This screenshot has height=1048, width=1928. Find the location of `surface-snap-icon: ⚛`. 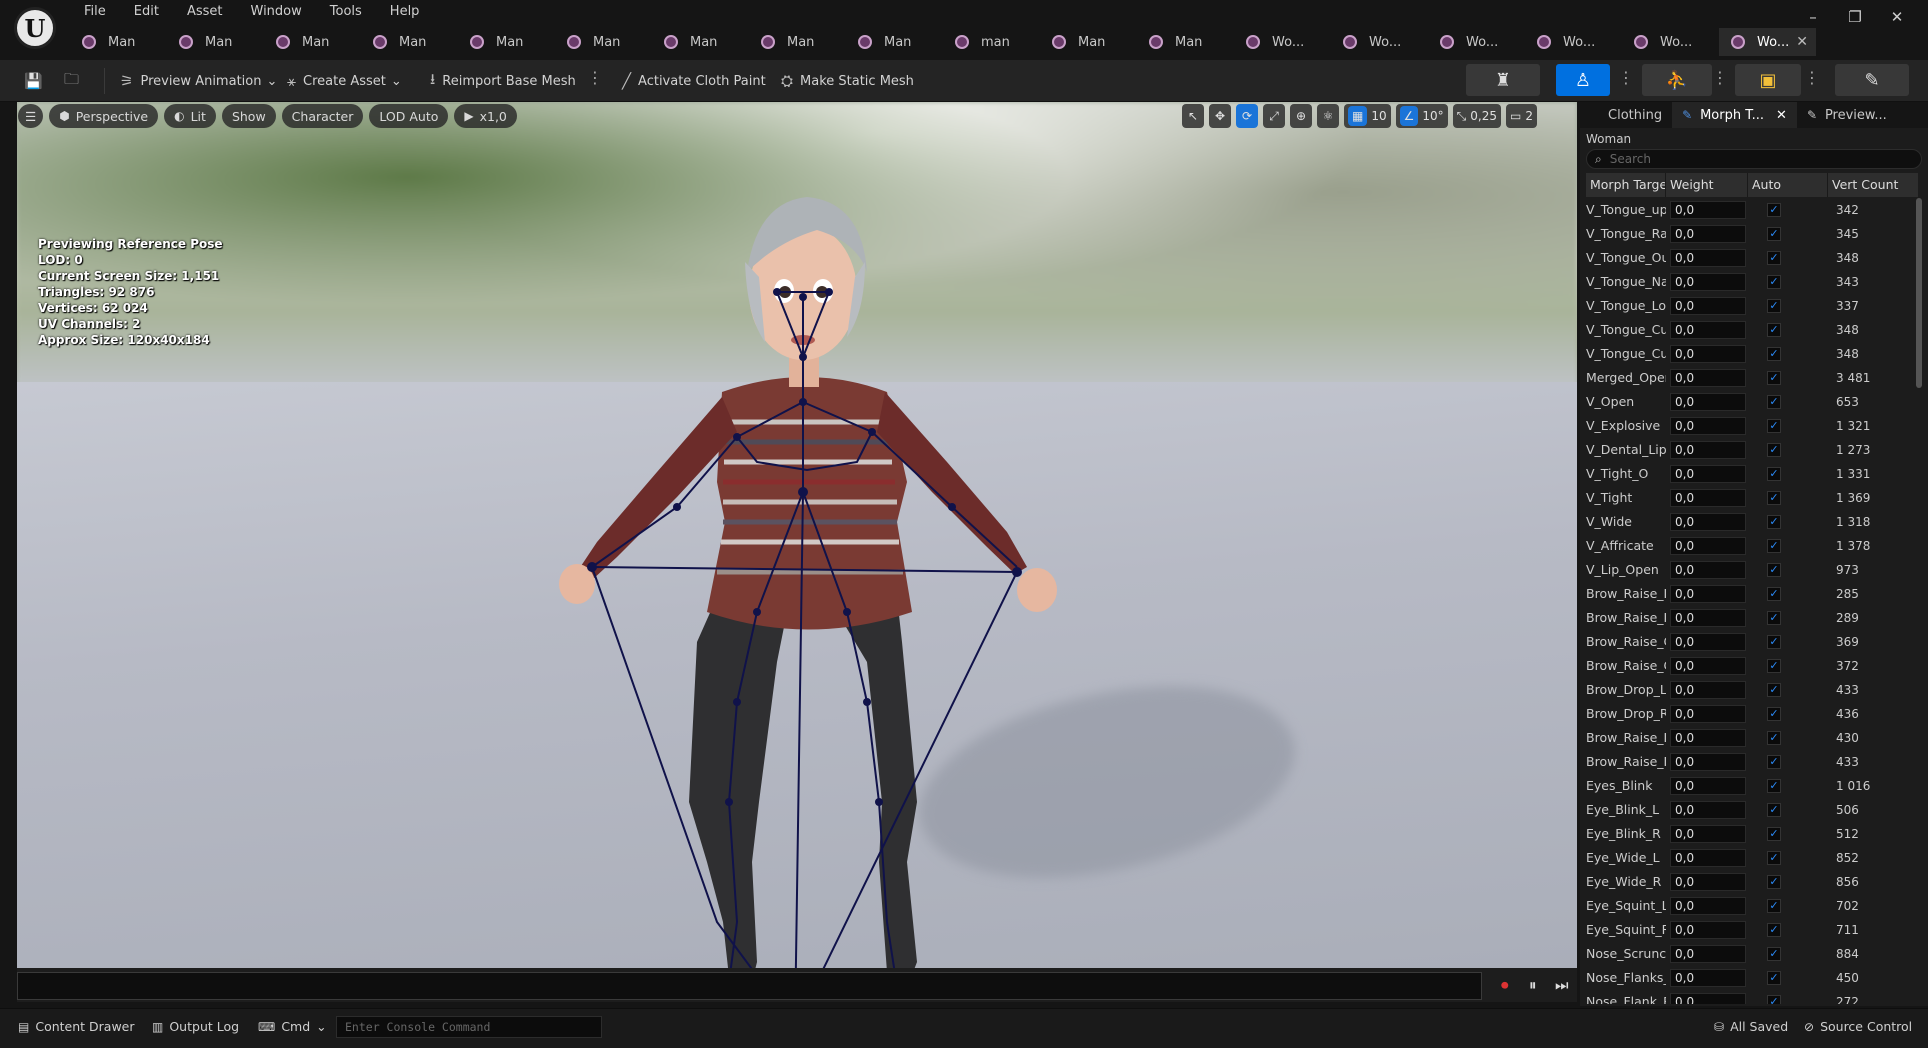

surface-snap-icon: ⚛ is located at coordinates (1328, 116).